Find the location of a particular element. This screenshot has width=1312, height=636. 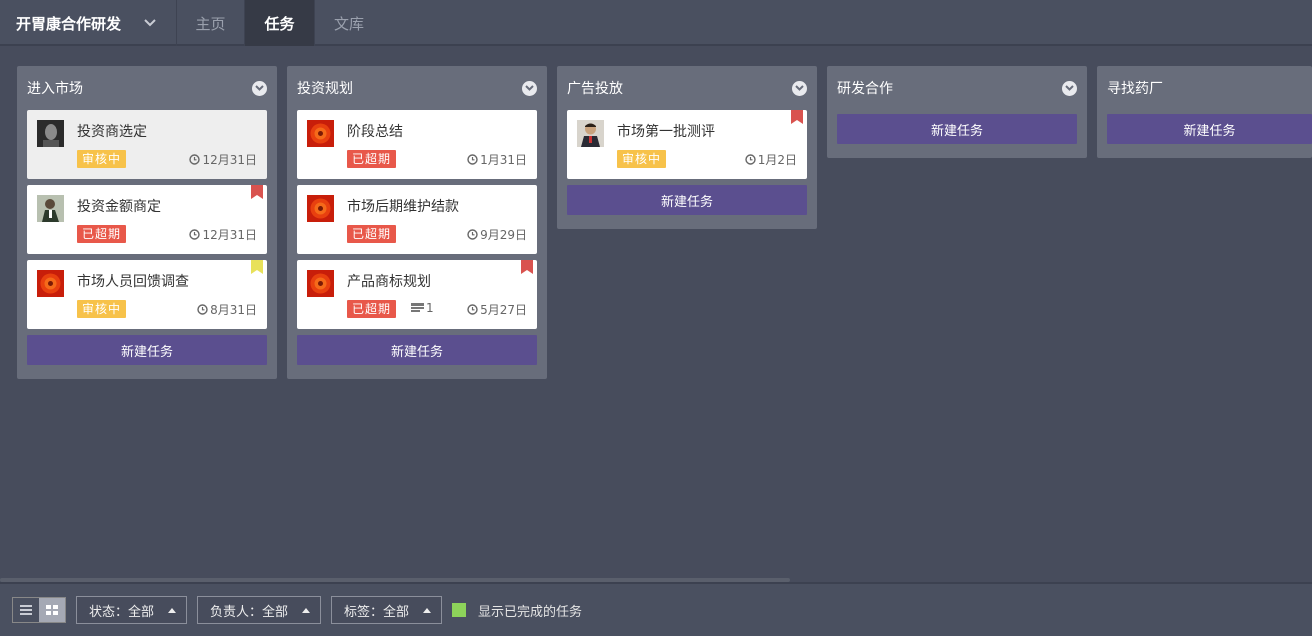

due-date: 5月27日 is located at coordinates (497, 309).